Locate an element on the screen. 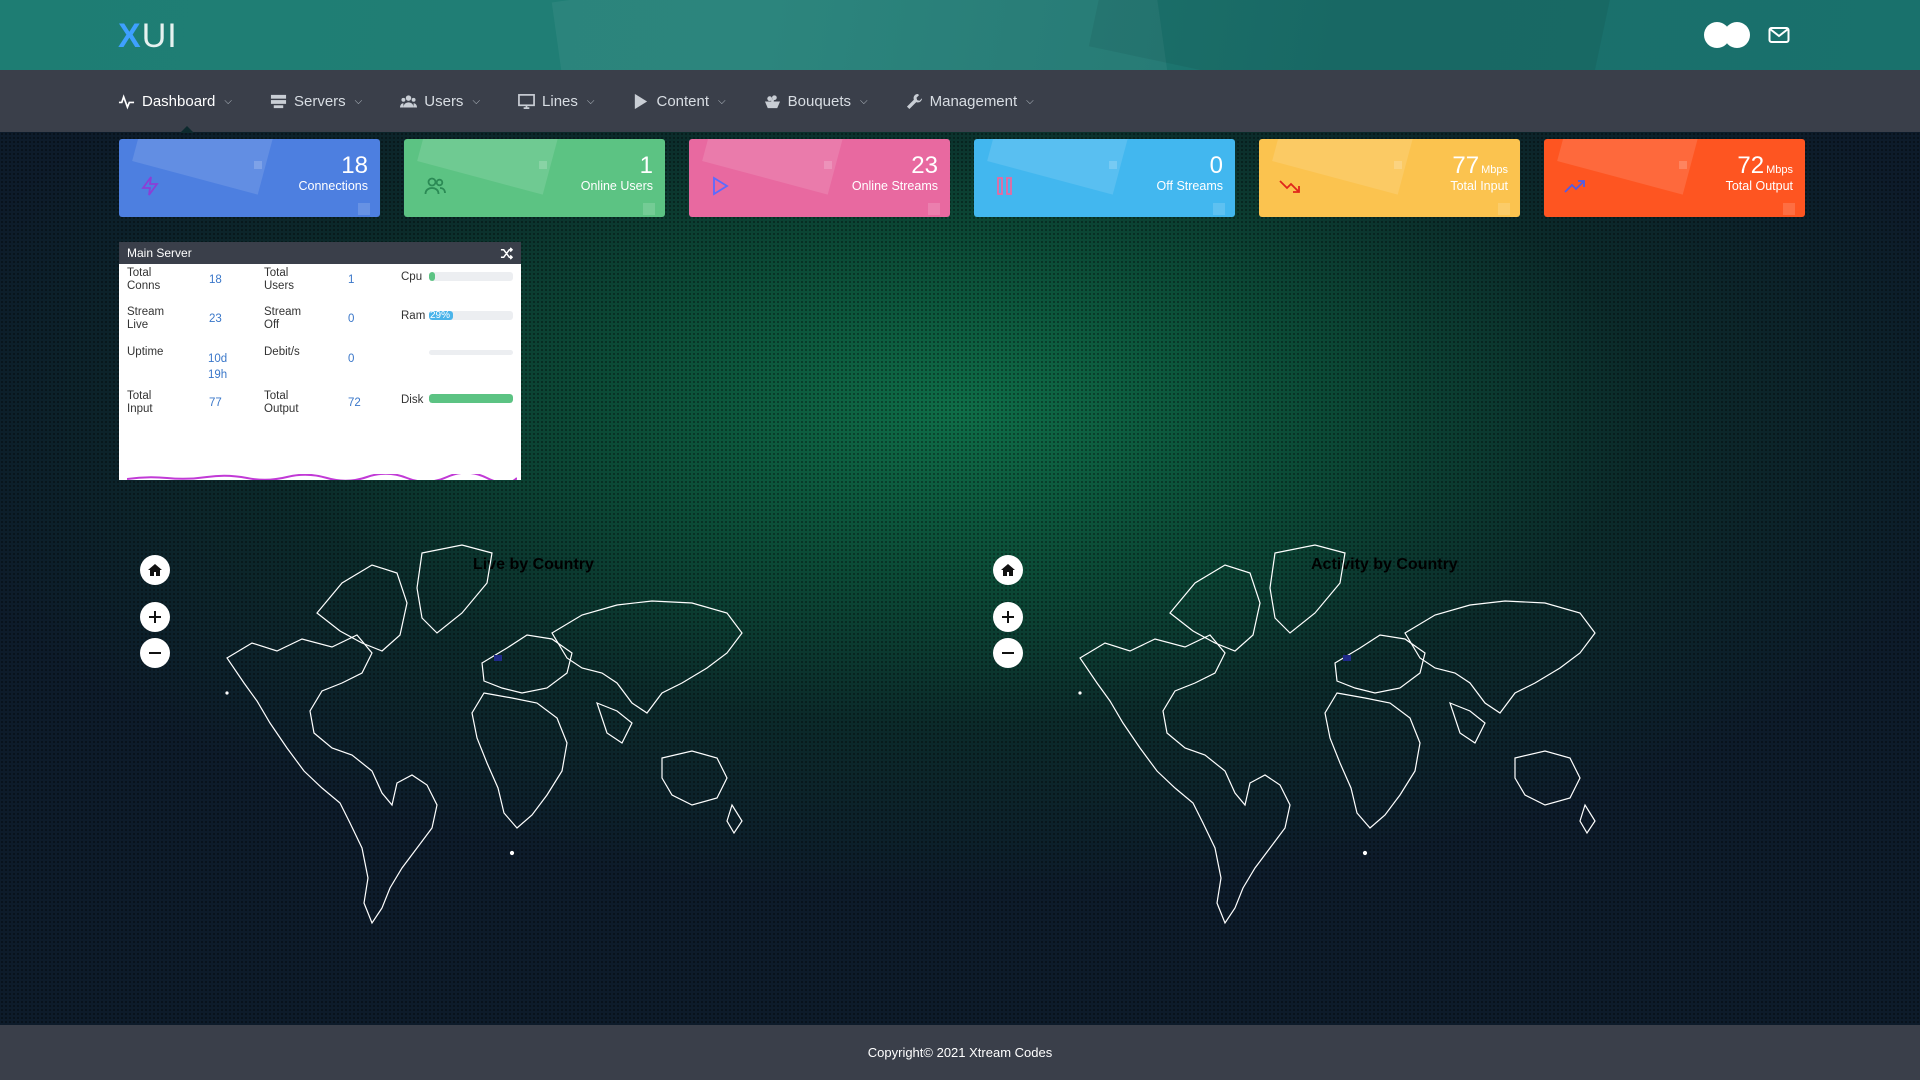  total-conns-value: 18 is located at coordinates (215, 280).